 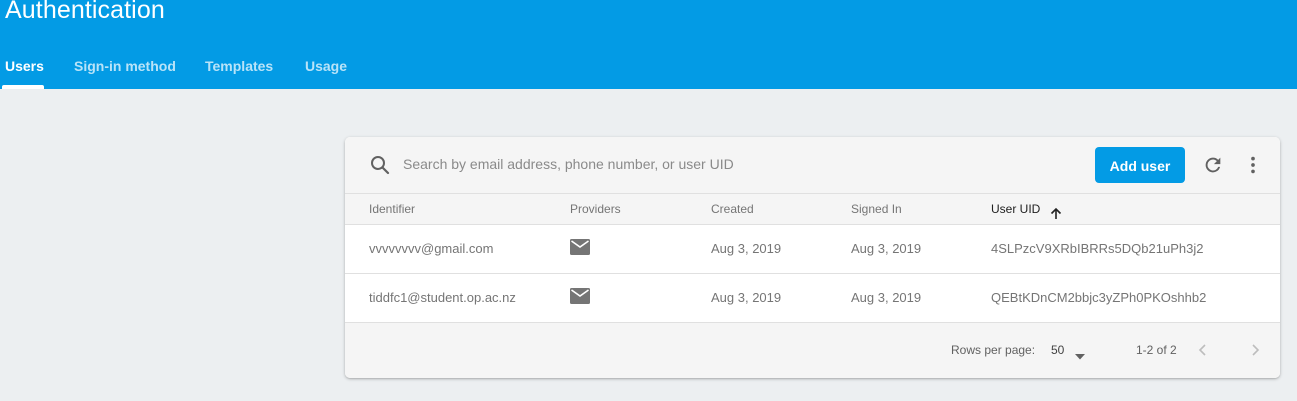 What do you see at coordinates (876, 209) in the screenshot?
I see `column-signed-in: Signed In` at bounding box center [876, 209].